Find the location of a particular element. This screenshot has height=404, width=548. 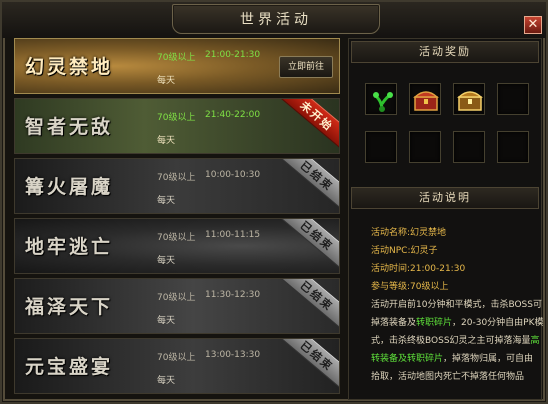

activity-name: 福泽天下 is located at coordinates (69, 307).